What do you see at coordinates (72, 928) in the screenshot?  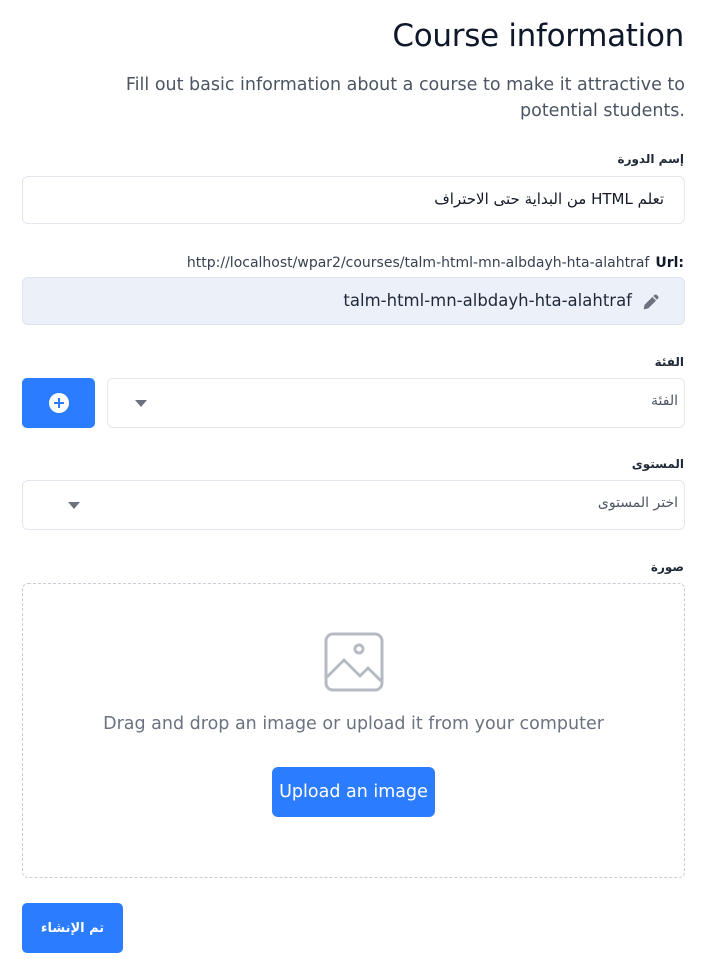 I see `create-button: تم الإنشاء` at bounding box center [72, 928].